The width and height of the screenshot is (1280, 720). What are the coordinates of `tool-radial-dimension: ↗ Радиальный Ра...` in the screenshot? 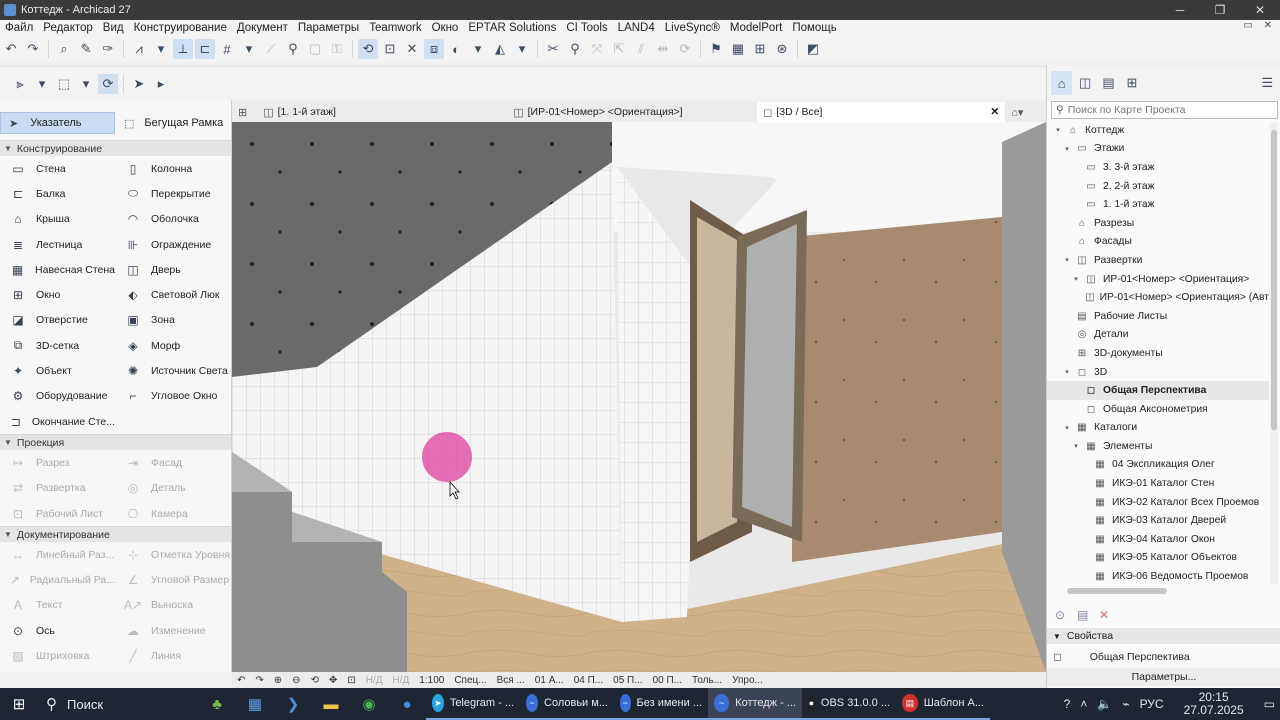 It's located at (57, 579).